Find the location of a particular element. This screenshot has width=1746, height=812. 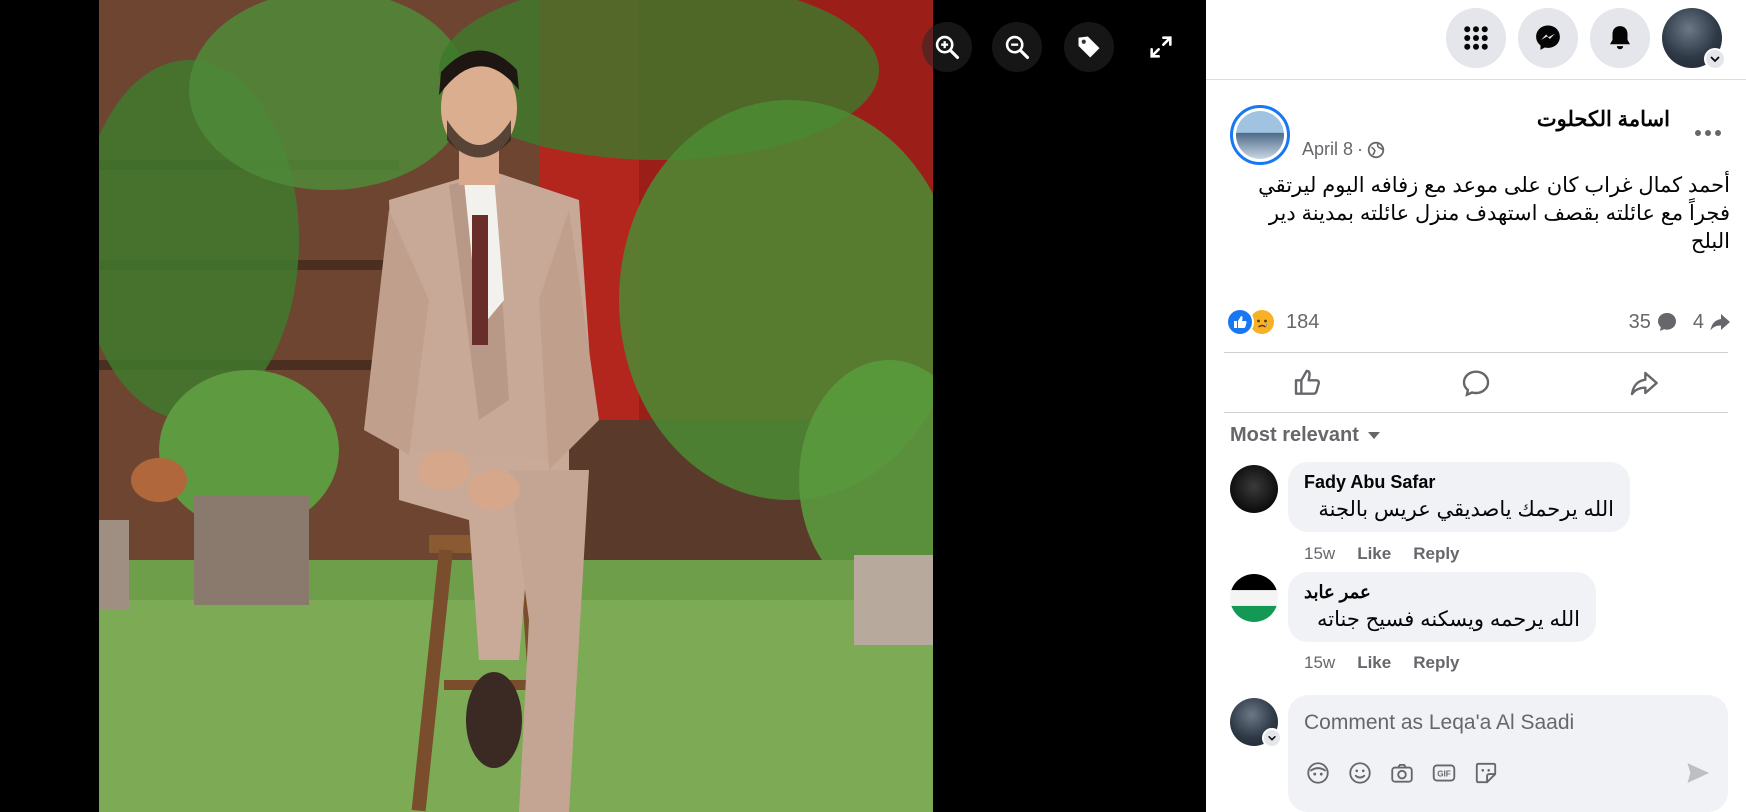

sticker-button is located at coordinates (1486, 773).